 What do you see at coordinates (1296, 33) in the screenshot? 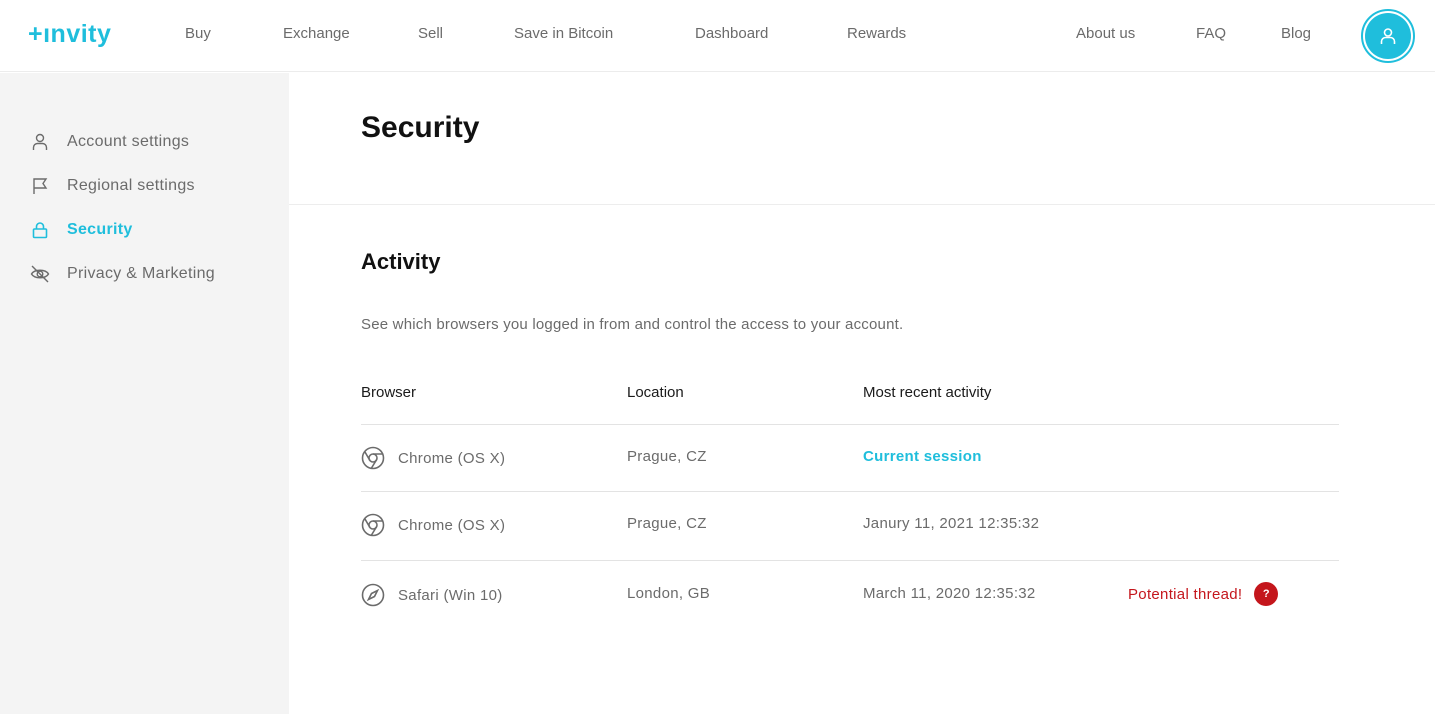
I see `nav-blog: Blog` at bounding box center [1296, 33].